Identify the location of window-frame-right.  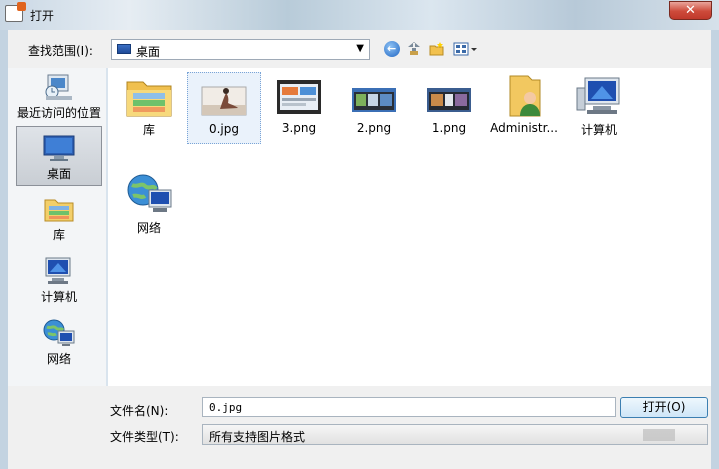
(715, 249).